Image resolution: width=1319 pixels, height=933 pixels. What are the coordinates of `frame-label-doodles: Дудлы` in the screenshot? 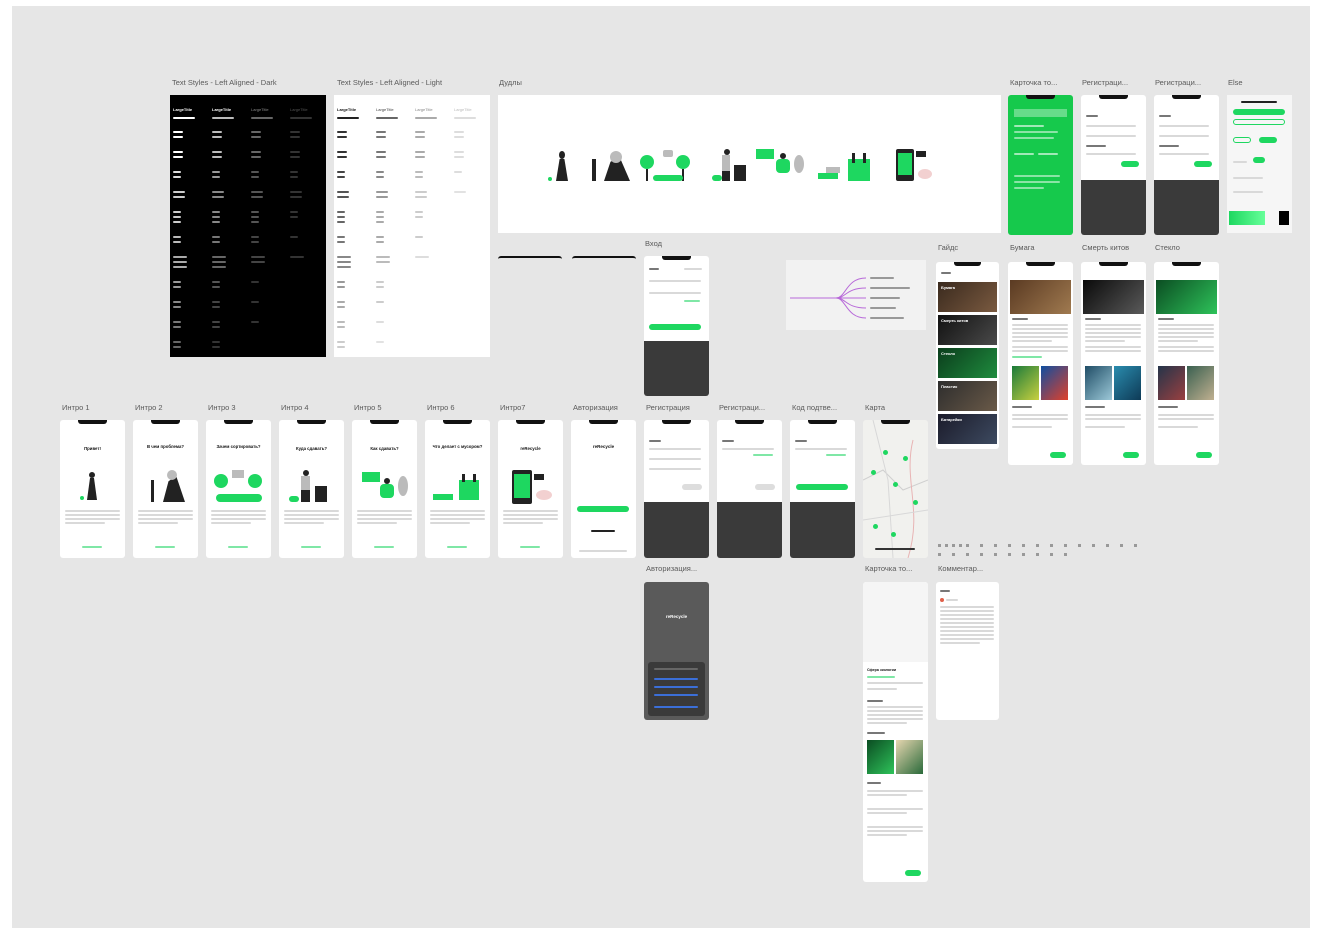 It's located at (539, 82).